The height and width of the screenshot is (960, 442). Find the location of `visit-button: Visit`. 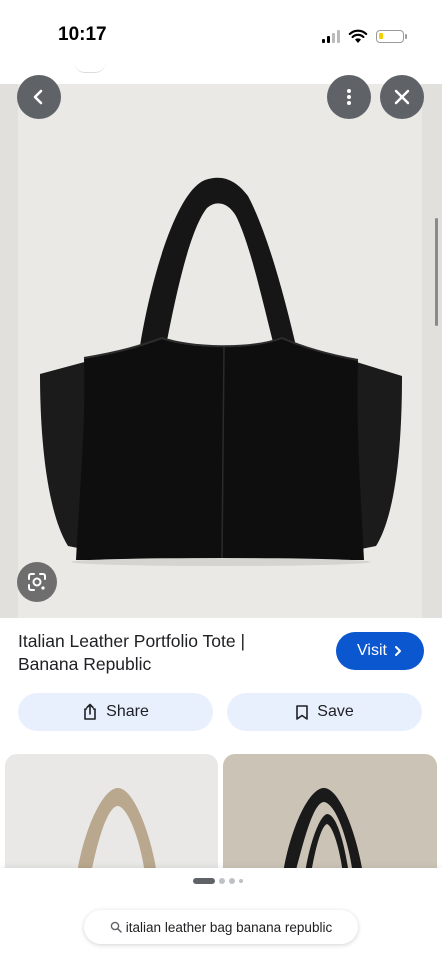

visit-button: Visit is located at coordinates (380, 651).